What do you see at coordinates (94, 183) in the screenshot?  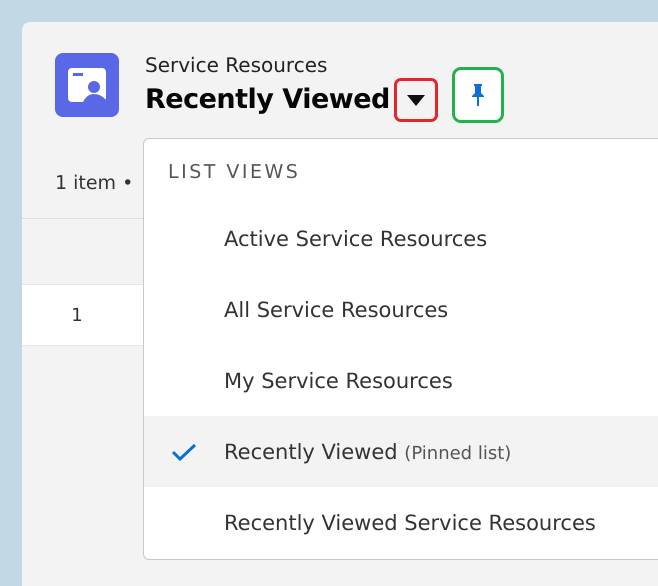 I see `item-count: 1 item •` at bounding box center [94, 183].